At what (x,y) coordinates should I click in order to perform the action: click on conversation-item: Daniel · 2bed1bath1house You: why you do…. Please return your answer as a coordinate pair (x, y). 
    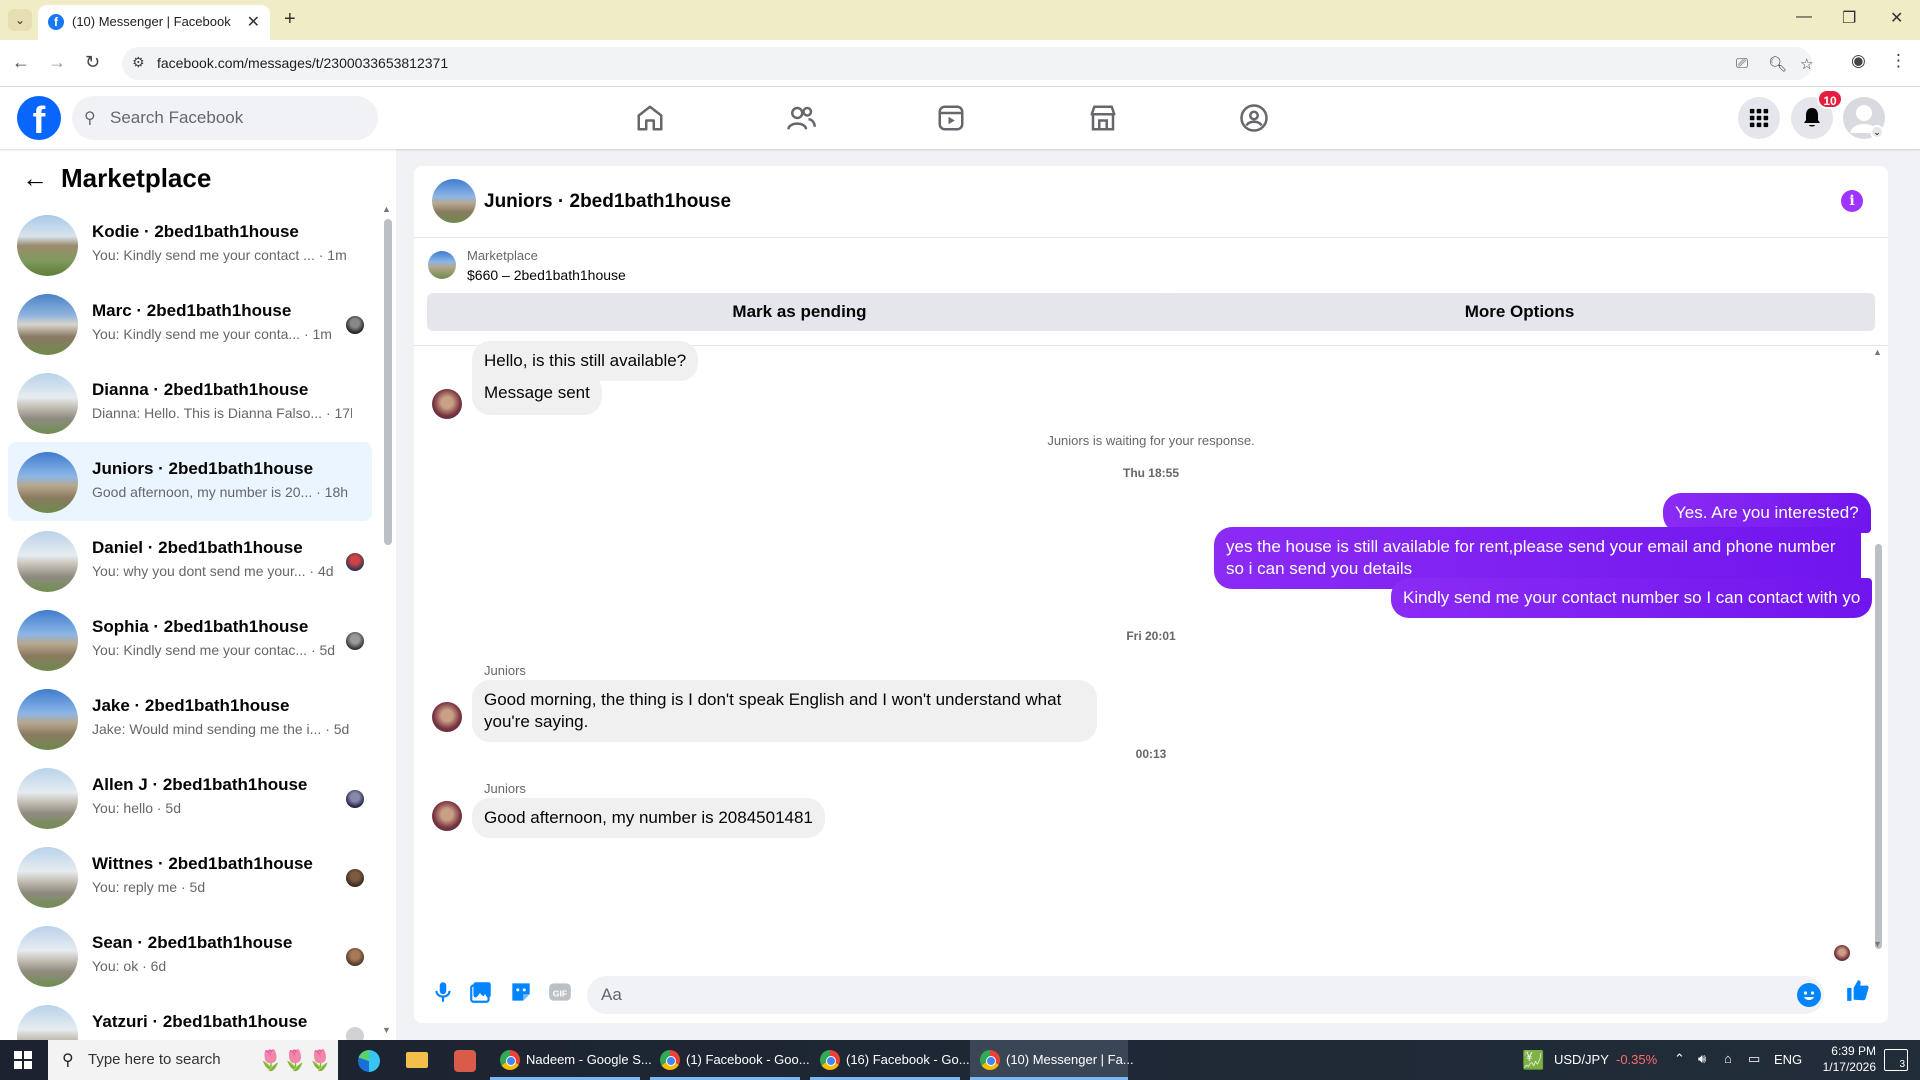
    Looking at the image, I should click on (190, 560).